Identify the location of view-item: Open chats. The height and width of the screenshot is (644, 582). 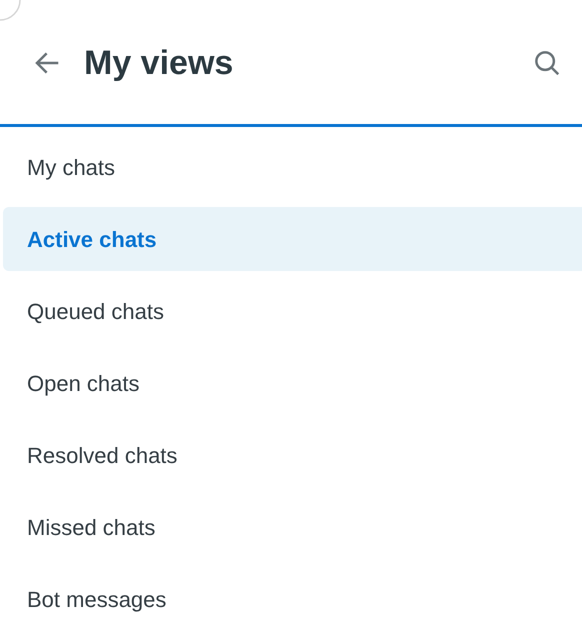
(292, 383).